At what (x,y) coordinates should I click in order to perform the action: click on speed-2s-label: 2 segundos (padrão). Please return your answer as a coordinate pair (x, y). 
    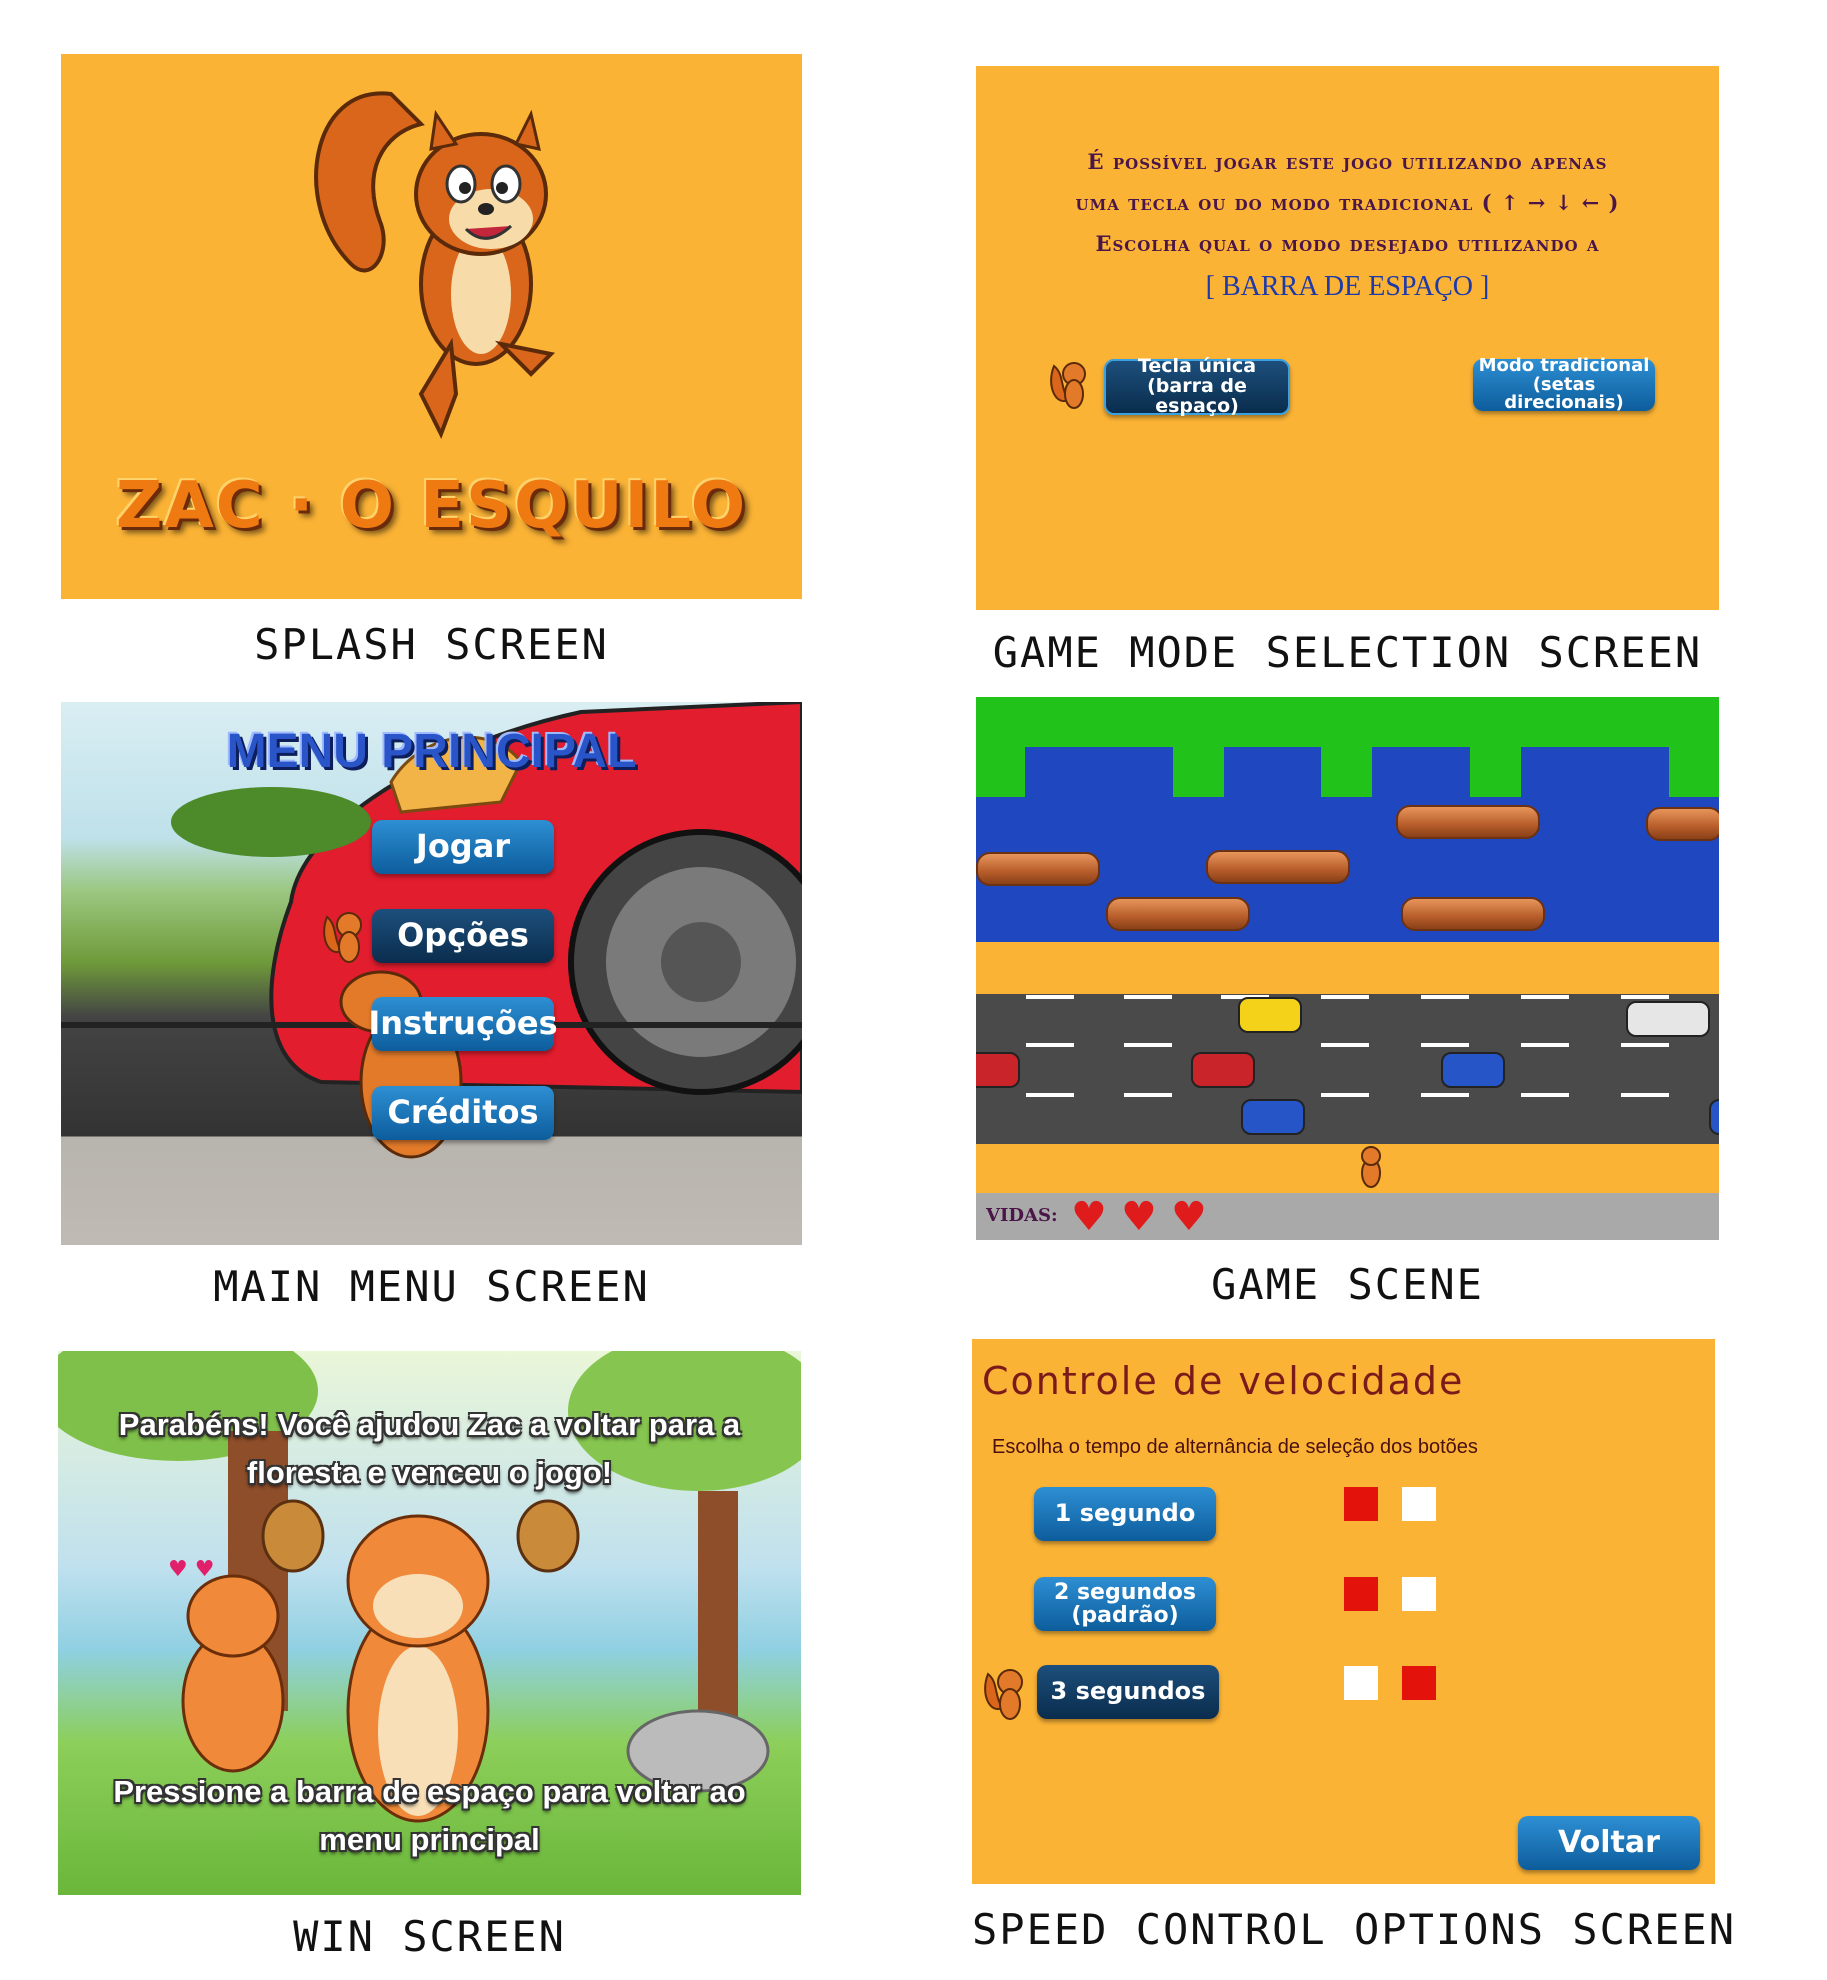
    Looking at the image, I should click on (1124, 1603).